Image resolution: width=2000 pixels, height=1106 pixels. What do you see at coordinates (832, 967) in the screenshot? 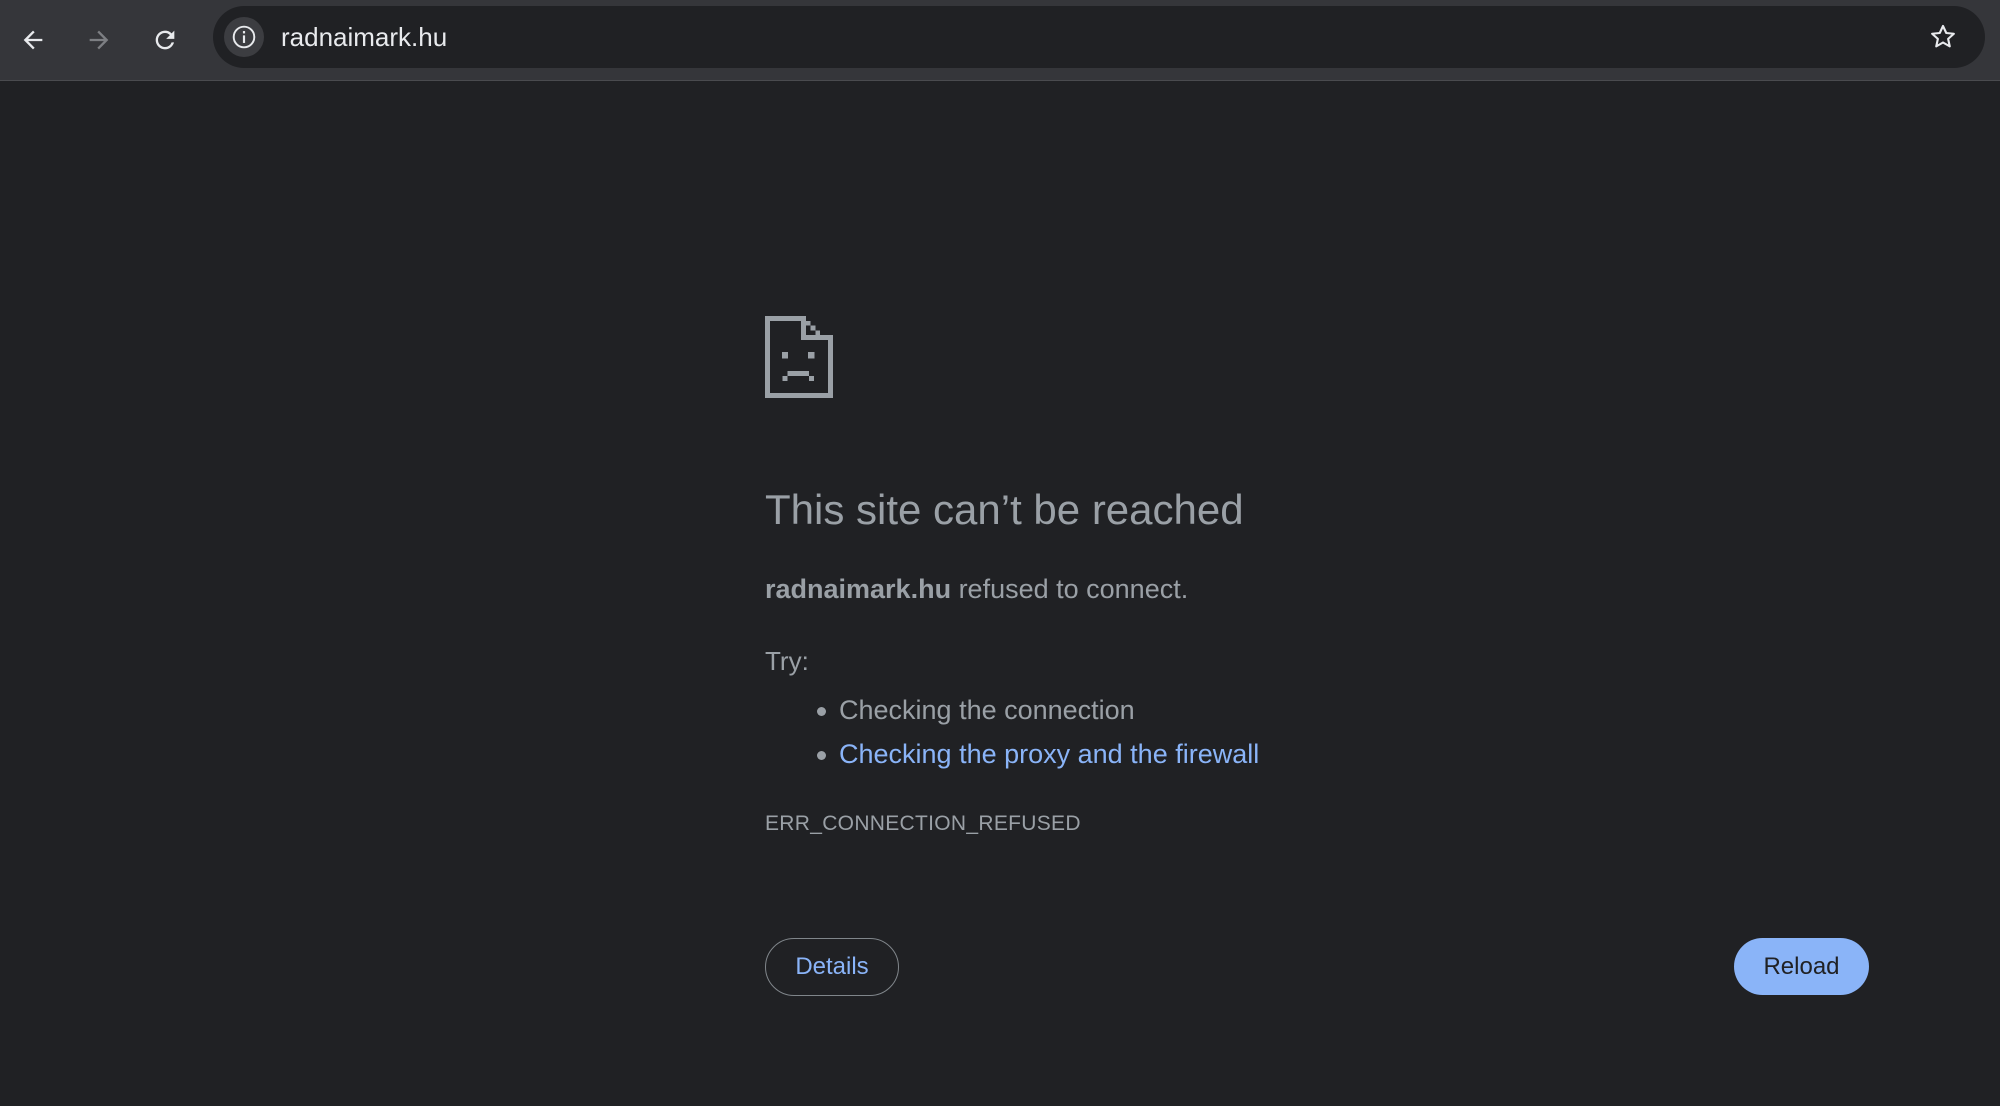
I see `details-button: Details` at bounding box center [832, 967].